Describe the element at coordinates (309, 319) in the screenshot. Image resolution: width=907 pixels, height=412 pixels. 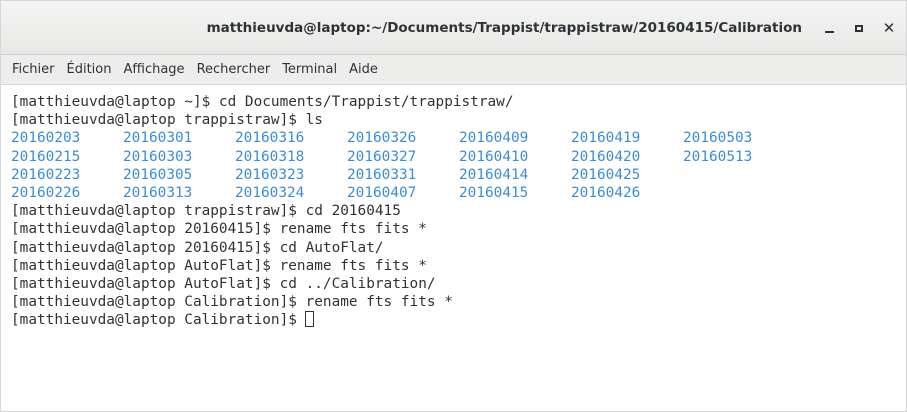
I see `text-cursor` at that location.